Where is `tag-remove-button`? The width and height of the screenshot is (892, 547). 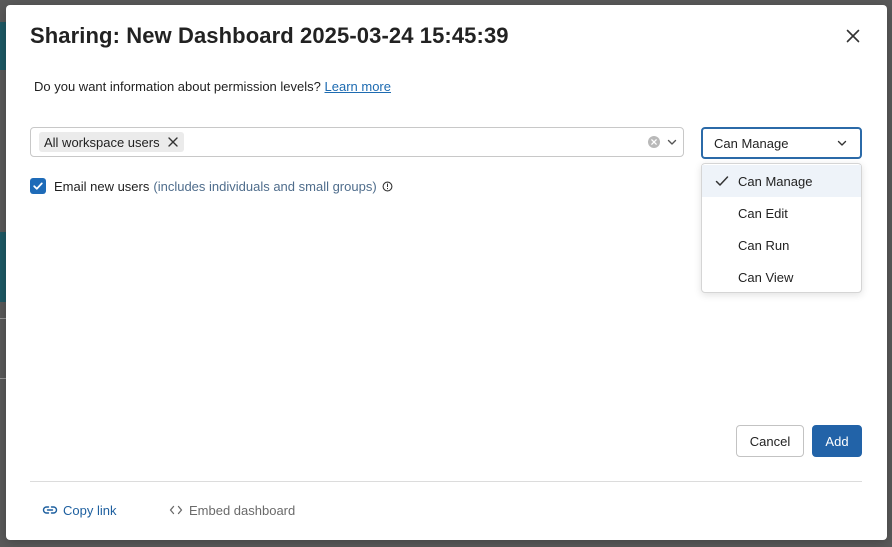 tag-remove-button is located at coordinates (173, 142).